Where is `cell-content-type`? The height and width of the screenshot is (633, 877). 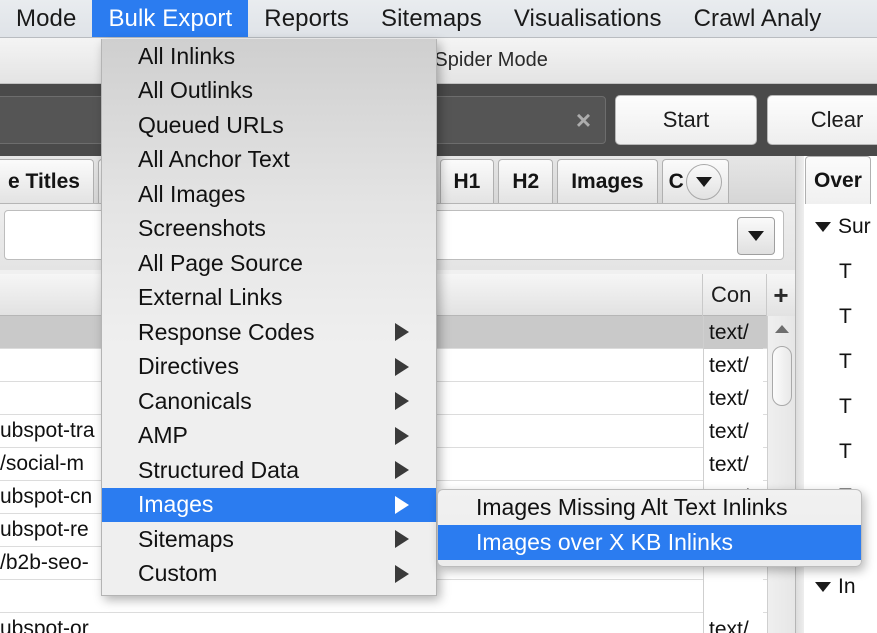 cell-content-type is located at coordinates (733, 596).